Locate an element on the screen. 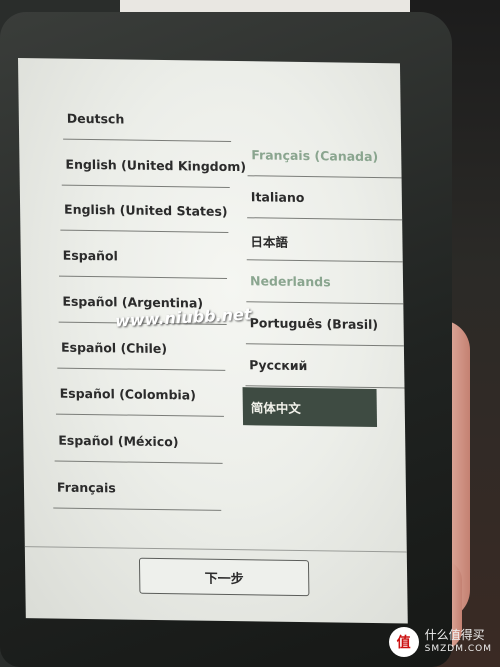 This screenshot has height=667, width=500. language-option-russian: Русский is located at coordinates (278, 365).